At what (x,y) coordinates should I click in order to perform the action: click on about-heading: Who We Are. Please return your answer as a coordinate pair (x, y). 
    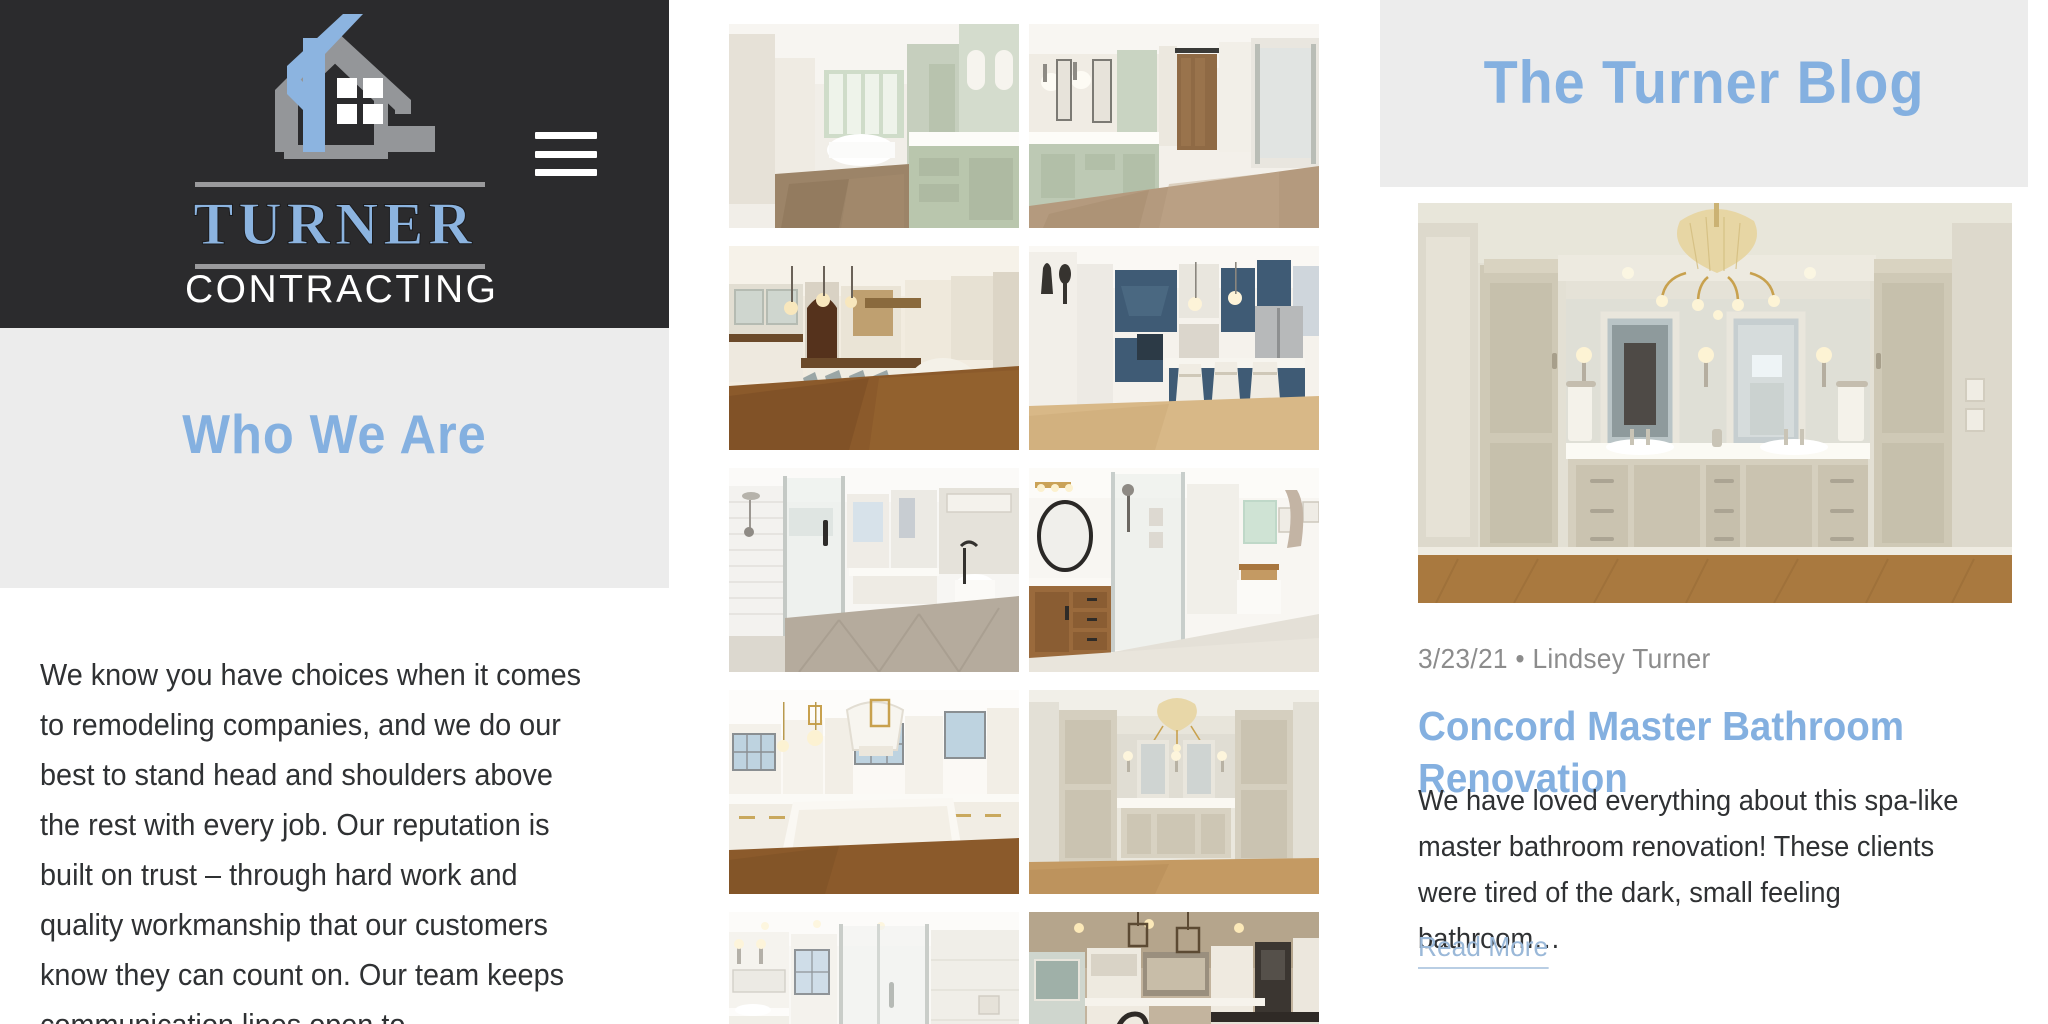
    Looking at the image, I should click on (334, 434).